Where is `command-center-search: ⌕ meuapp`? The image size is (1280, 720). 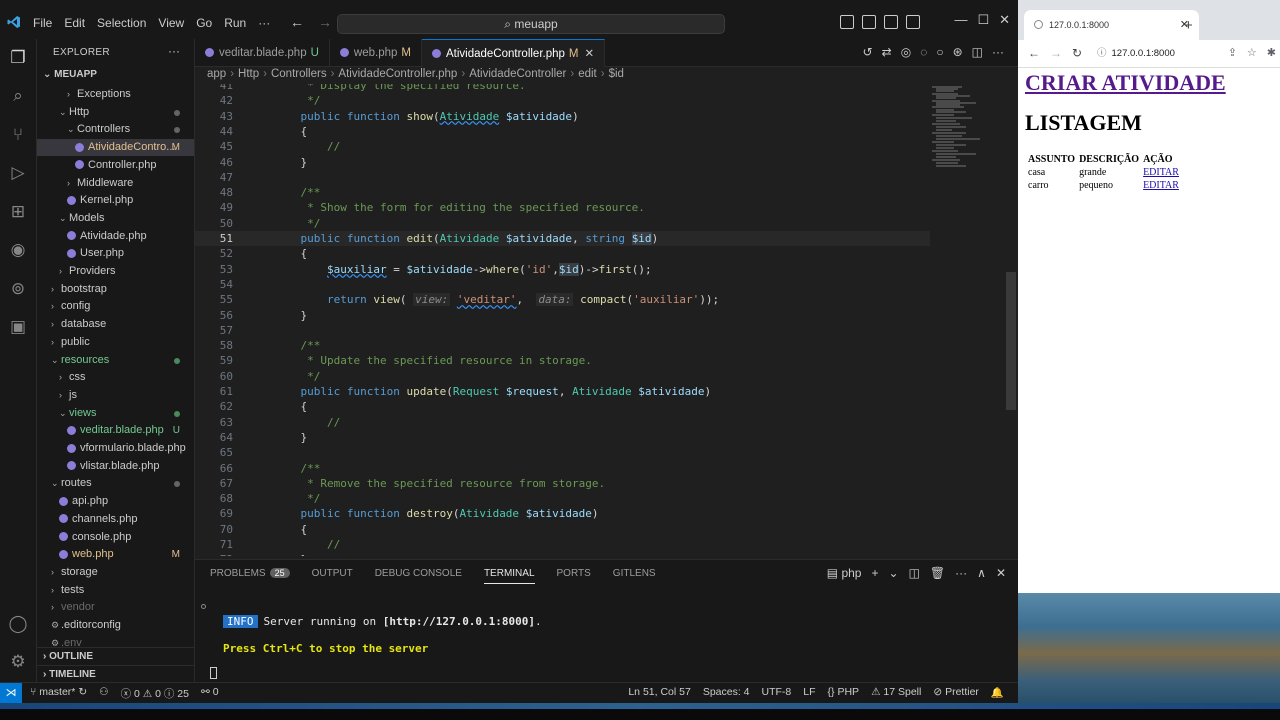 command-center-search: ⌕ meuapp is located at coordinates (531, 24).